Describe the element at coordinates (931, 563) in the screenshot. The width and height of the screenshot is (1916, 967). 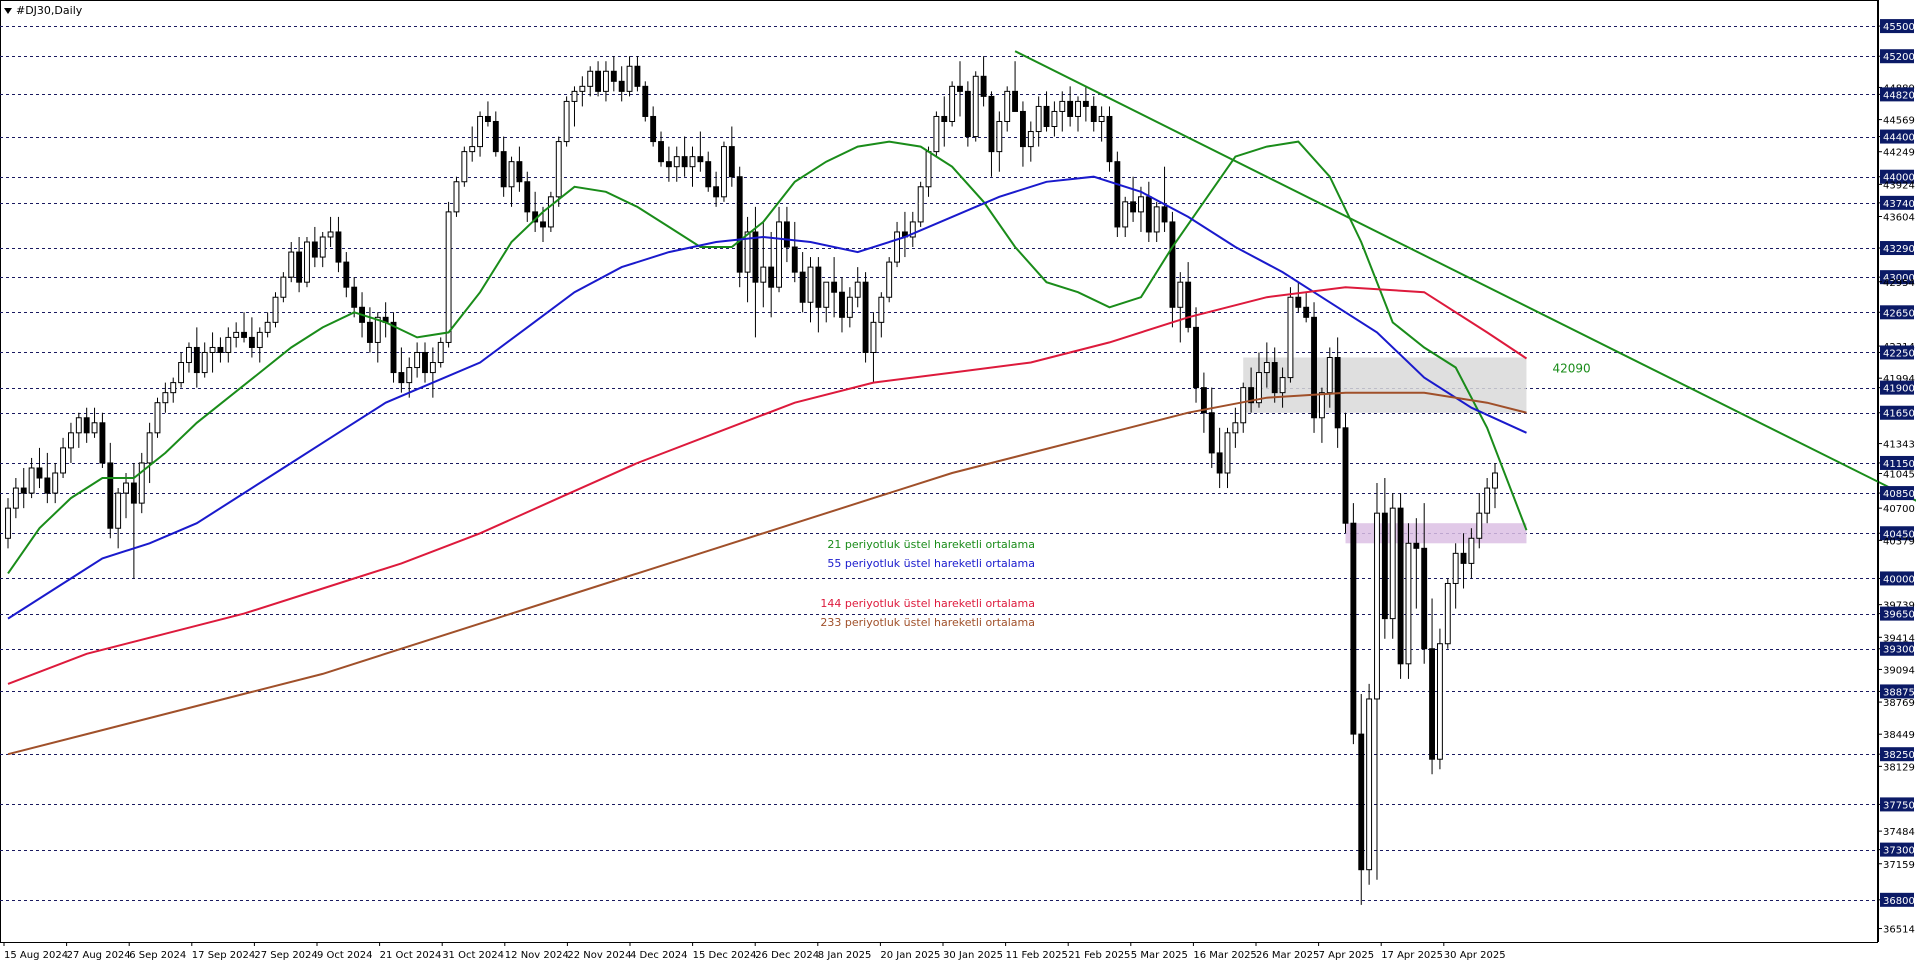
I see `legend-item-ema55: 55 periyotluk üstel hareketli ortalama` at that location.